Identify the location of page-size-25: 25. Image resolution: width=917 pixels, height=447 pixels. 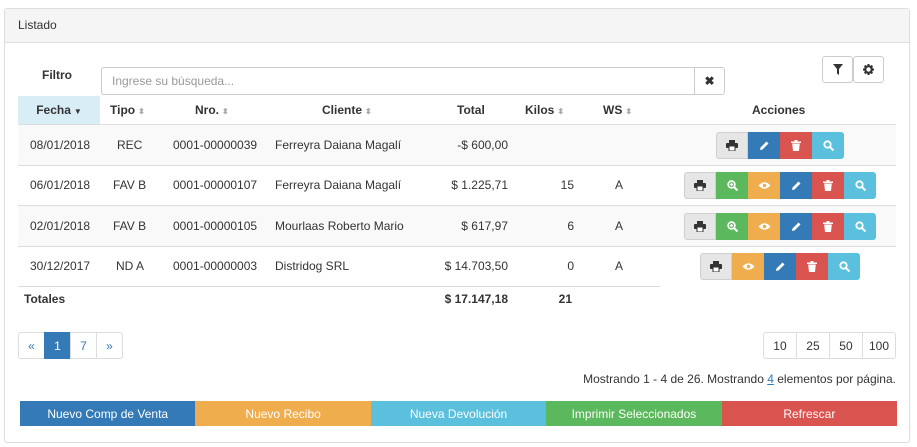
(812, 345).